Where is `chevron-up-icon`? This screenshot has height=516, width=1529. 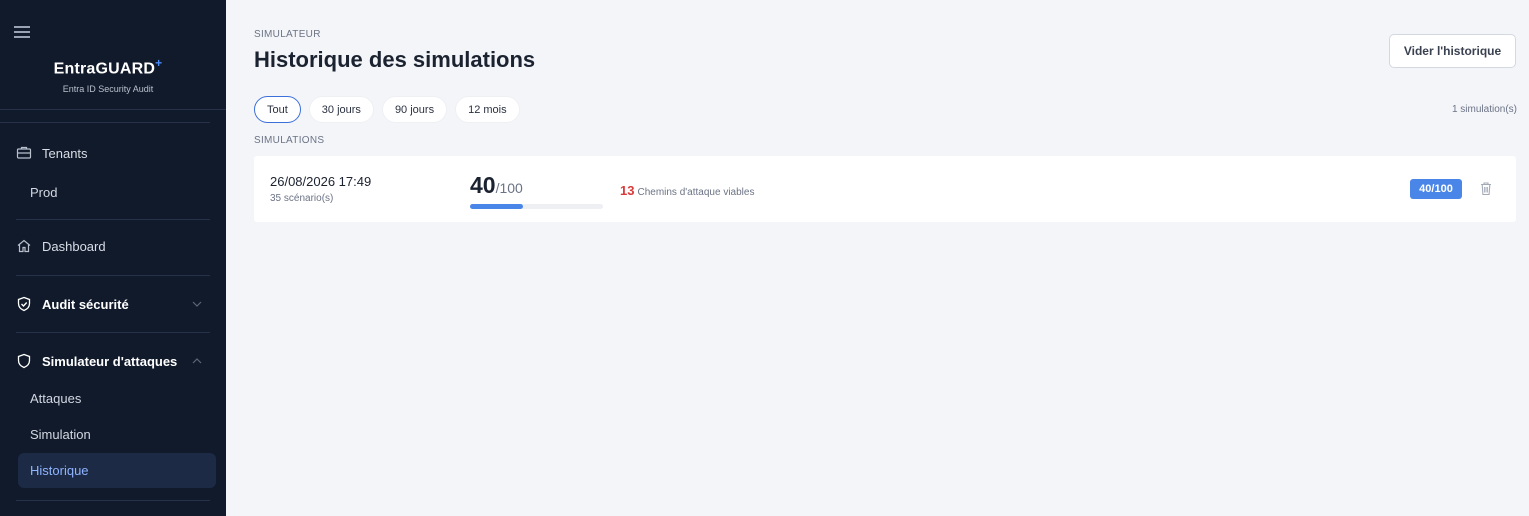
chevron-up-icon is located at coordinates (197, 361).